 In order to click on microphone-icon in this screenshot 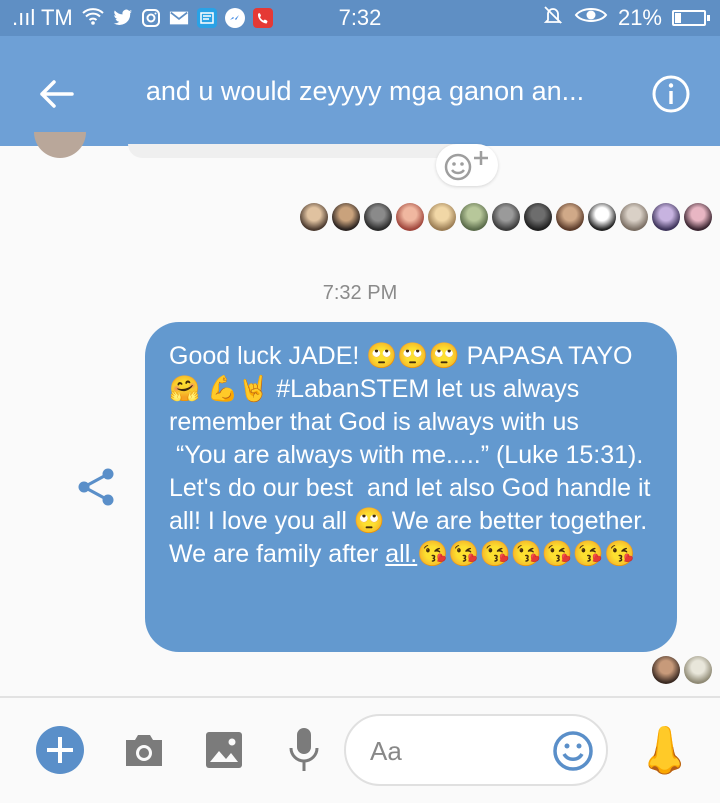, I will do `click(304, 750)`.